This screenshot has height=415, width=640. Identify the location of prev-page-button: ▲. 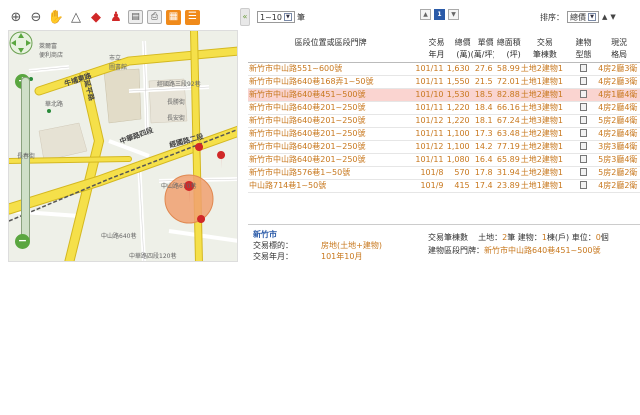
(425, 14).